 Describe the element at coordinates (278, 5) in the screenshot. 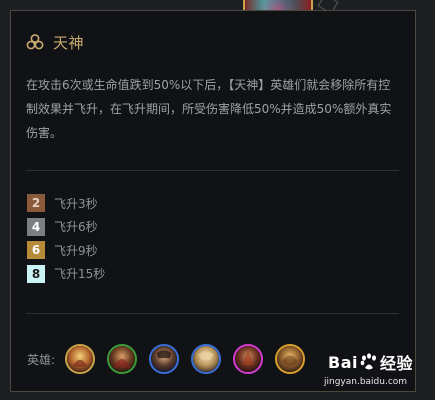

I see `top-hero-portrait-icon` at that location.